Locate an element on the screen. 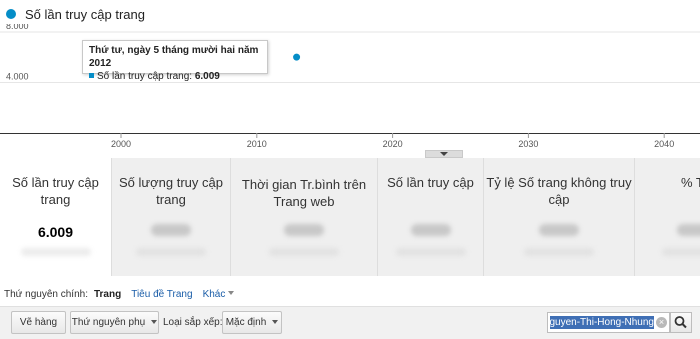 The height and width of the screenshot is (339, 700). data-point is located at coordinates (297, 57).